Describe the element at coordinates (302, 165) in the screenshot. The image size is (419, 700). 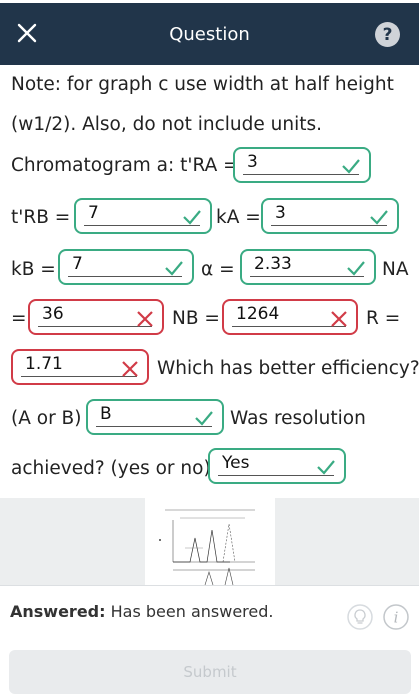
I see `answer-field-tra: 3` at that location.